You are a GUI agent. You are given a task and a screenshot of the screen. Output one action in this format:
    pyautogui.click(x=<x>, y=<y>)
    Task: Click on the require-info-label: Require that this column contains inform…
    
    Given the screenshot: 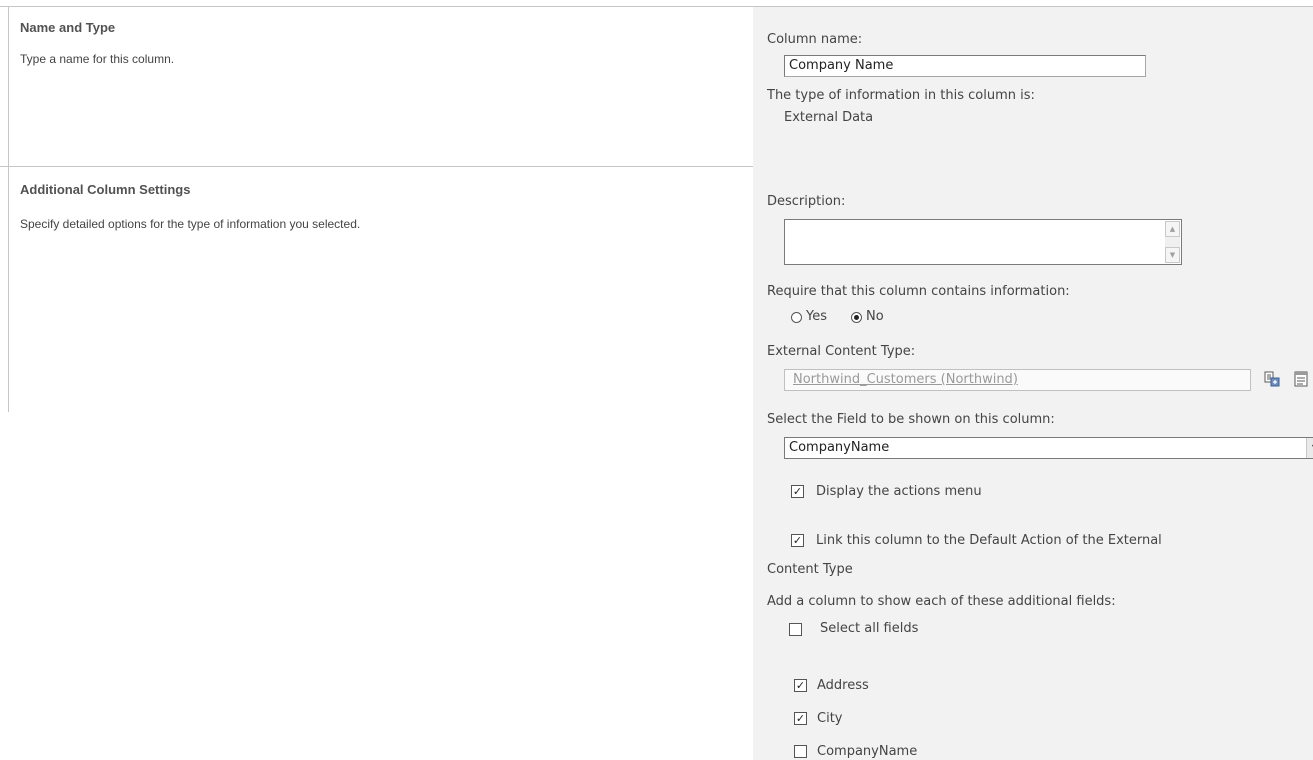 What is the action you would take?
    pyautogui.click(x=918, y=291)
    